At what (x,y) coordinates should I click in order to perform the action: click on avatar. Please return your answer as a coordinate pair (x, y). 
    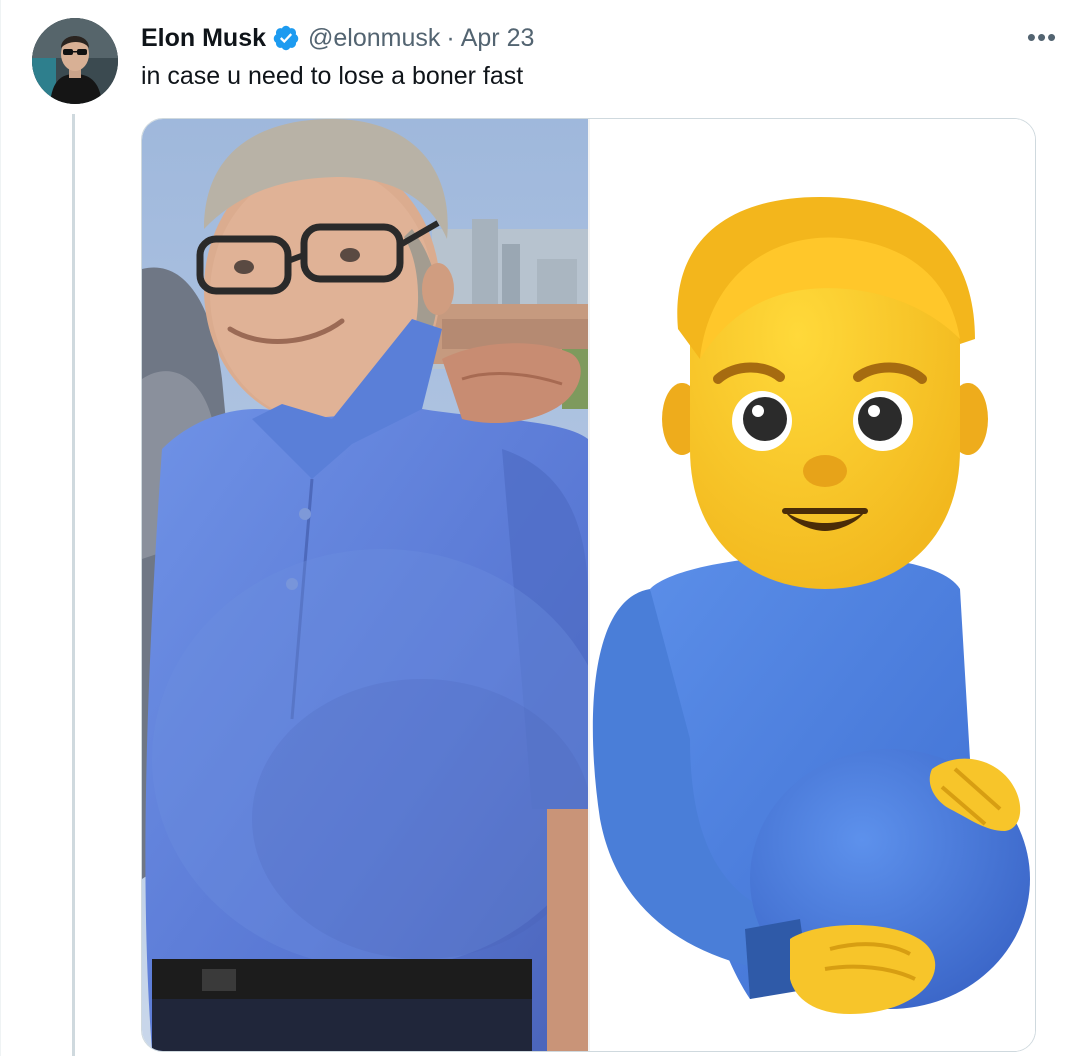
    Looking at the image, I should click on (75, 61).